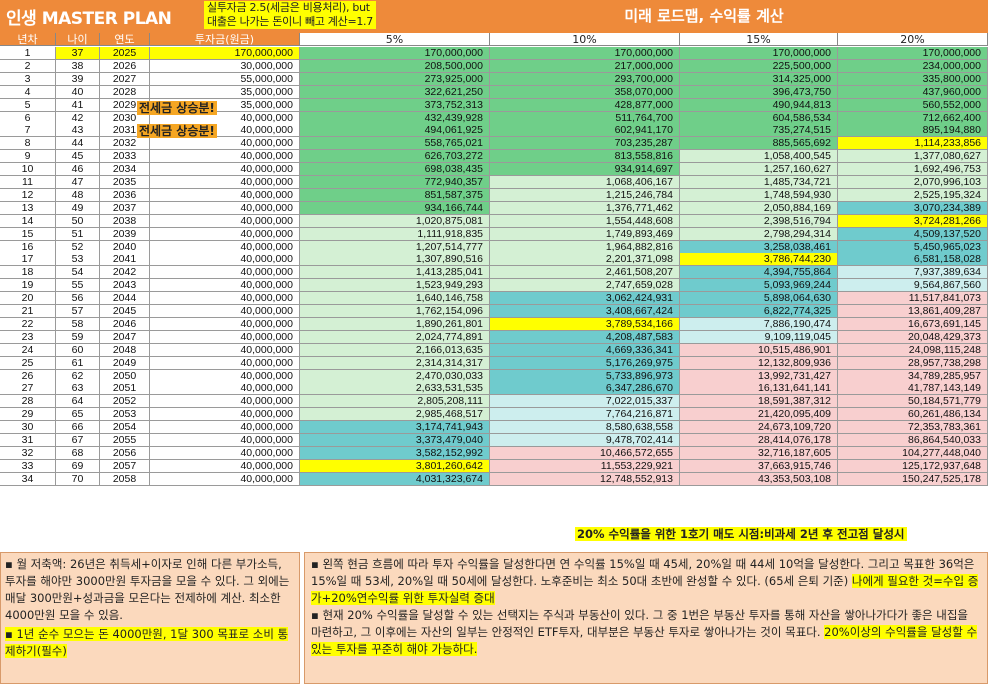  I want to click on column-header: 년차, so click(28, 39).